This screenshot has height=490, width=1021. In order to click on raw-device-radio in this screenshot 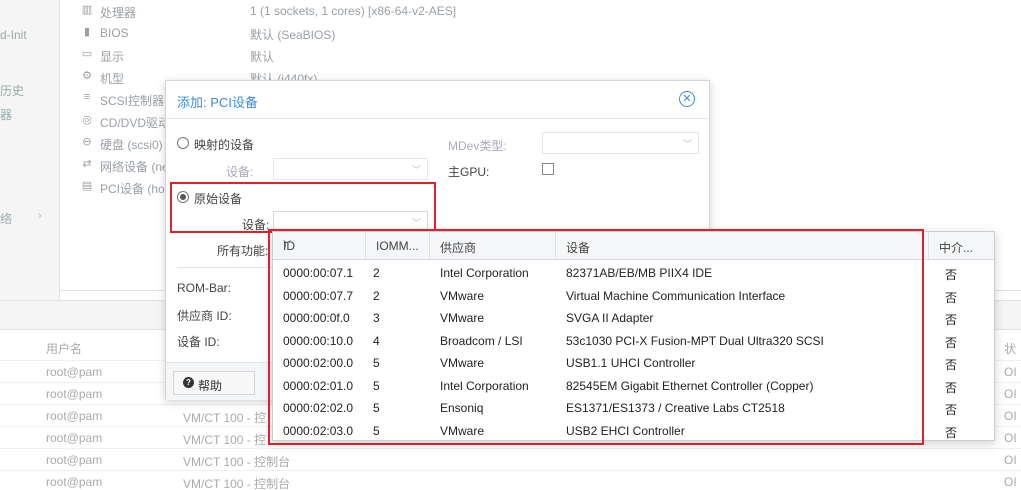, I will do `click(183, 197)`.